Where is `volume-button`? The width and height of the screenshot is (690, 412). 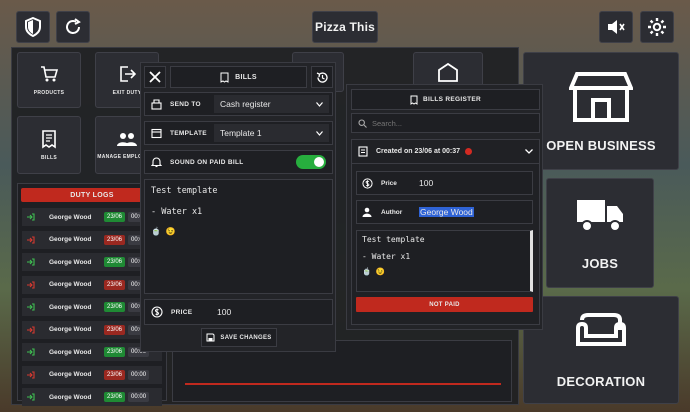
volume-button is located at coordinates (616, 27).